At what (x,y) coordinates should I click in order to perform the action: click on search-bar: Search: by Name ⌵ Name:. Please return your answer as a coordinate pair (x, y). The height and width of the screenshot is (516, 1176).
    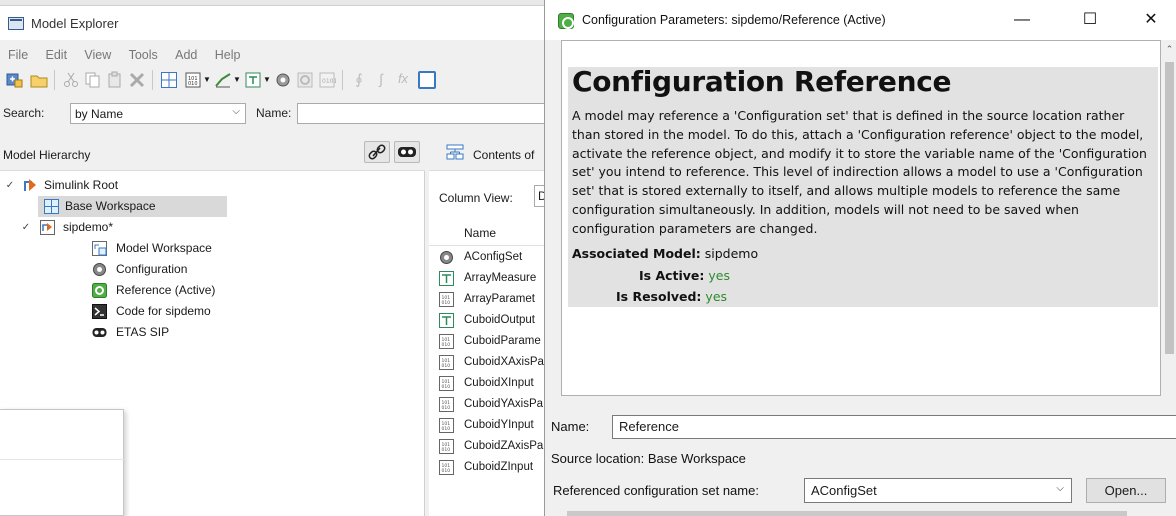
    Looking at the image, I should click on (280, 113).